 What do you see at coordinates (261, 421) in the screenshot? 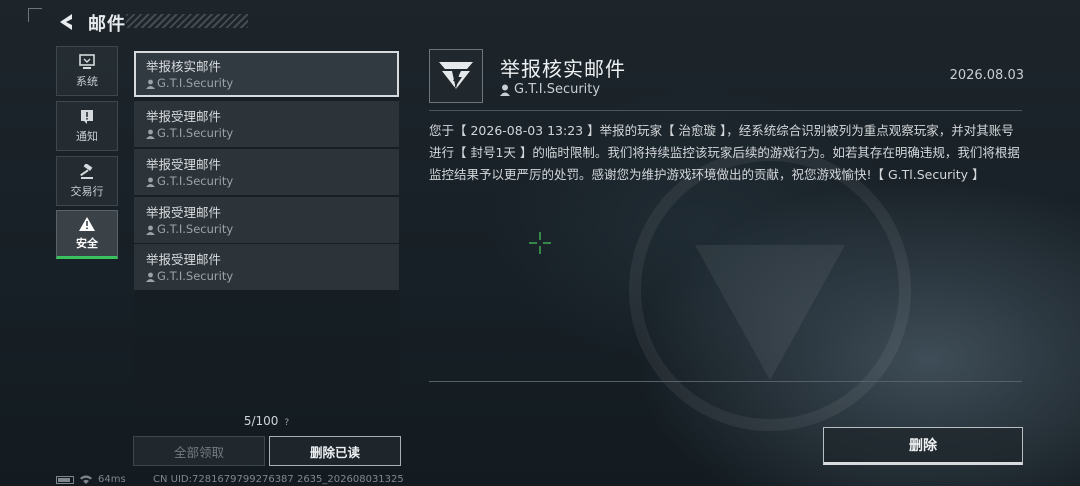
I see `mail-count-value: 5/100` at bounding box center [261, 421].